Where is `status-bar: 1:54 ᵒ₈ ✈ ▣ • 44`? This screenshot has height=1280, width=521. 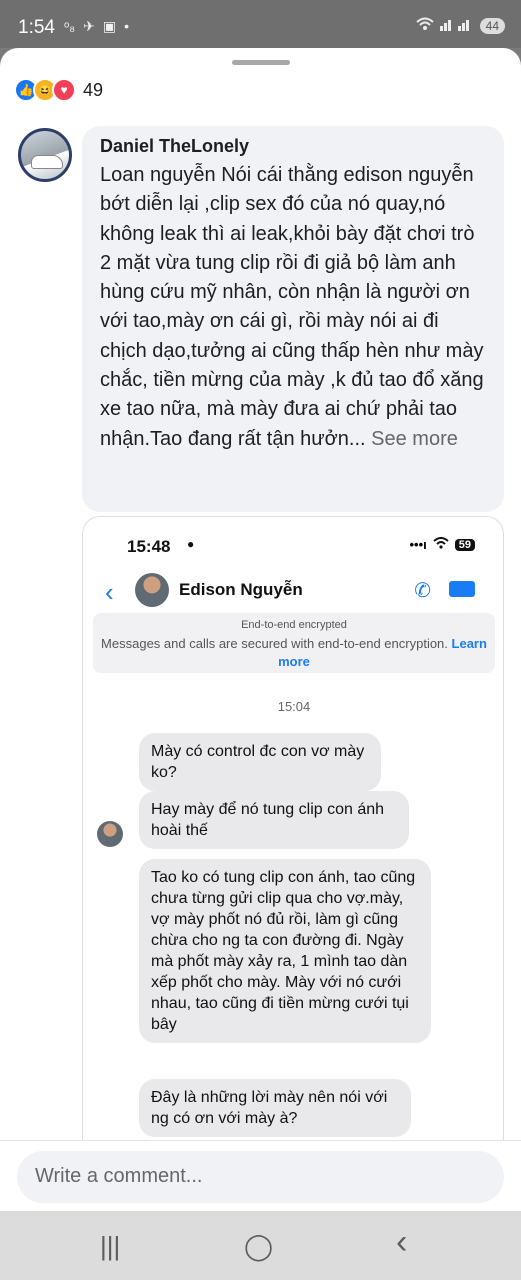
status-bar: 1:54 ᵒ₈ ✈ ▣ • 44 is located at coordinates (260, 24).